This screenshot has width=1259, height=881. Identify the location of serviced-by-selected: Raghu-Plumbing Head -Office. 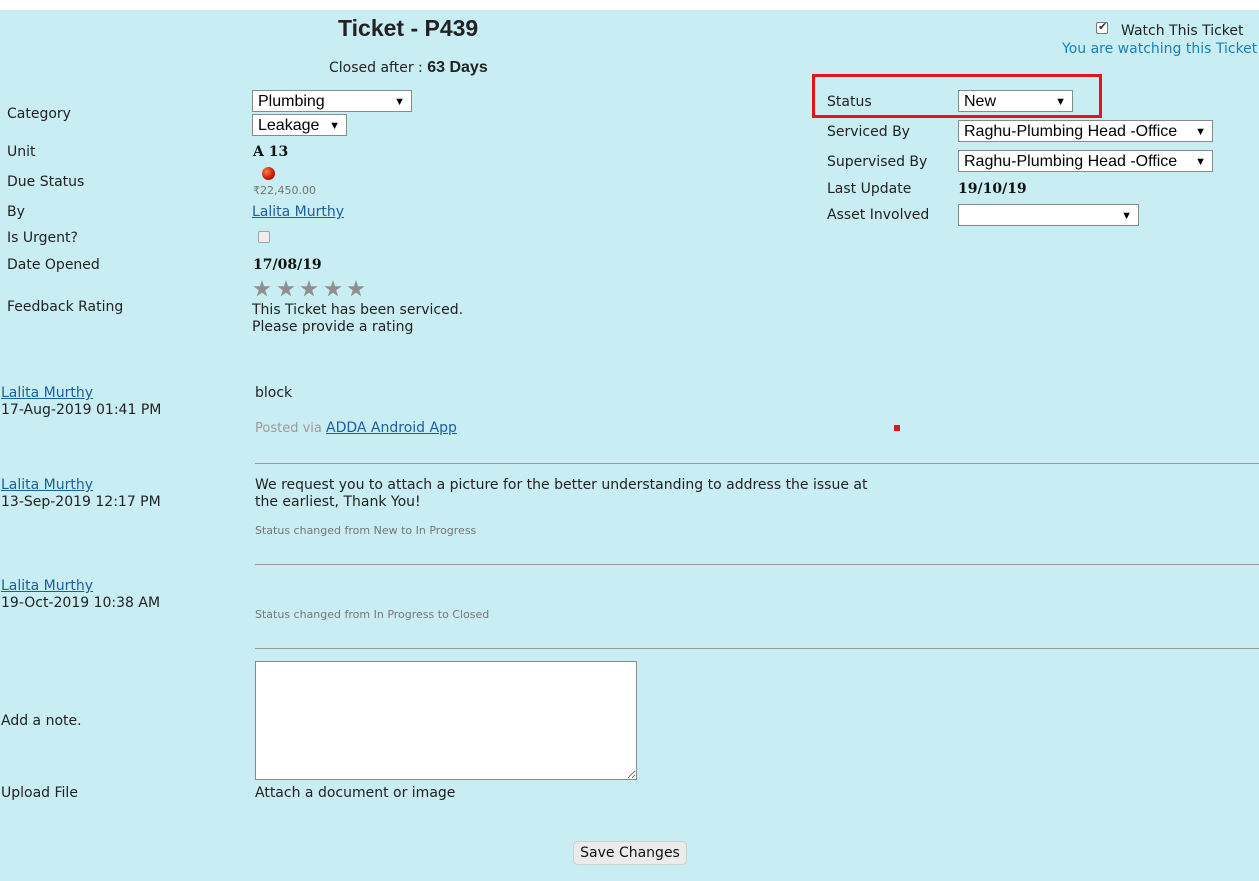
(1071, 131).